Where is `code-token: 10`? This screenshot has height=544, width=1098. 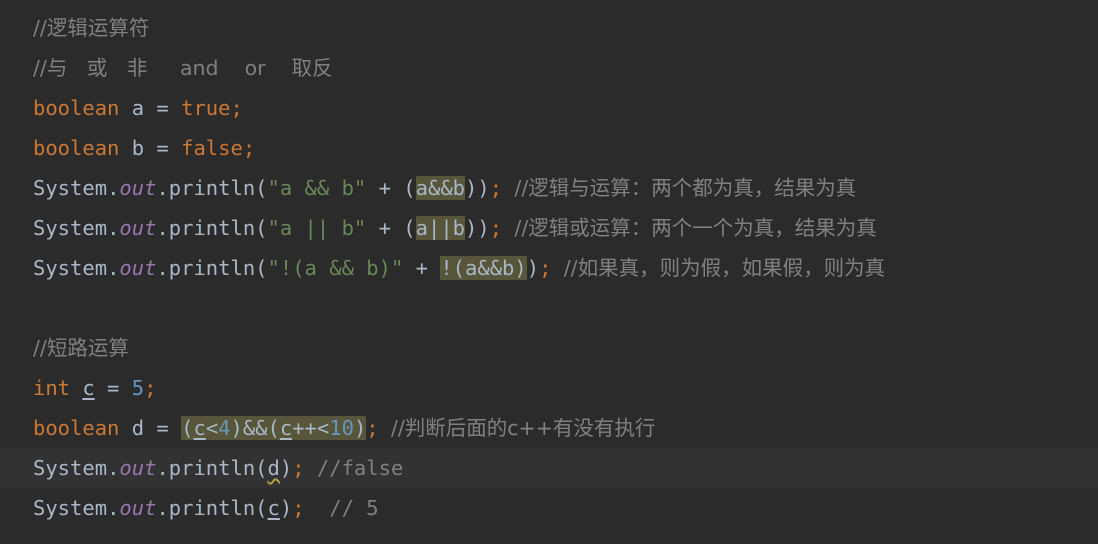
code-token: 10 is located at coordinates (341, 428).